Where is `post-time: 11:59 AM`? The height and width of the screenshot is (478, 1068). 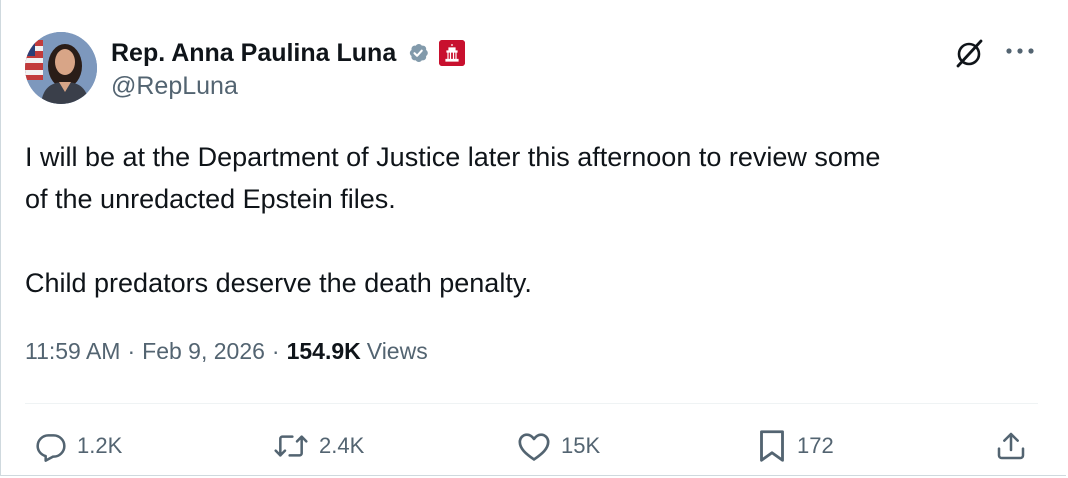 post-time: 11:59 AM is located at coordinates (72, 351).